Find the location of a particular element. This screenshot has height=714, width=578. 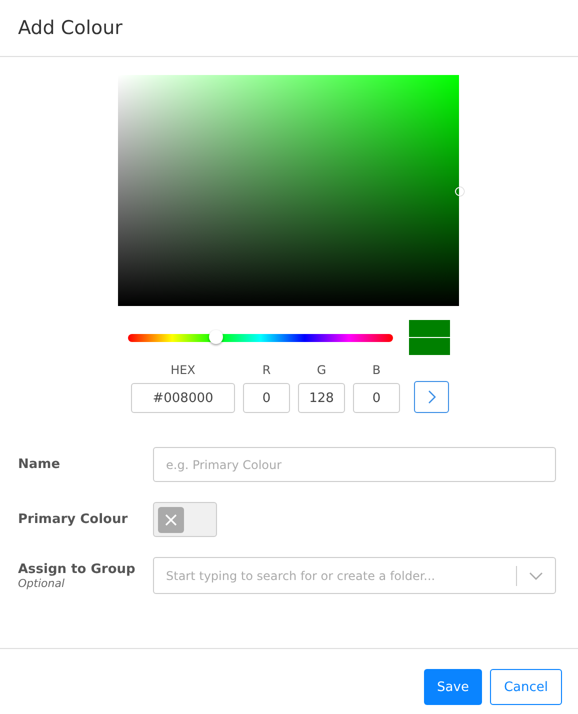

close-icon is located at coordinates (171, 520).